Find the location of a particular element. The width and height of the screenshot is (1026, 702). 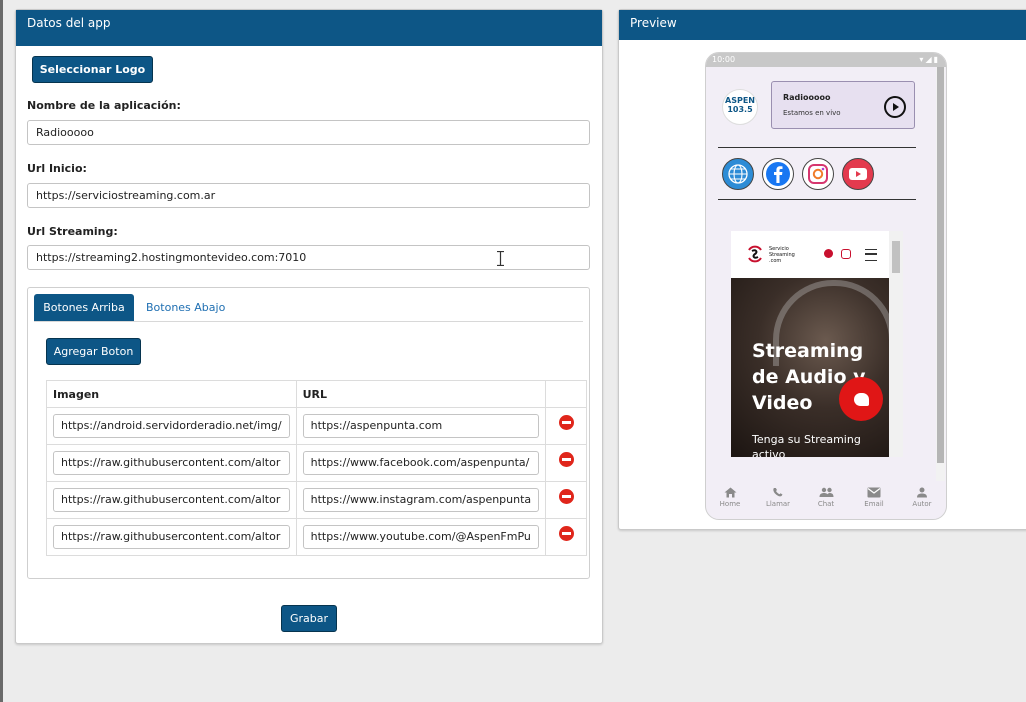

save-button: Grabar is located at coordinates (309, 618).